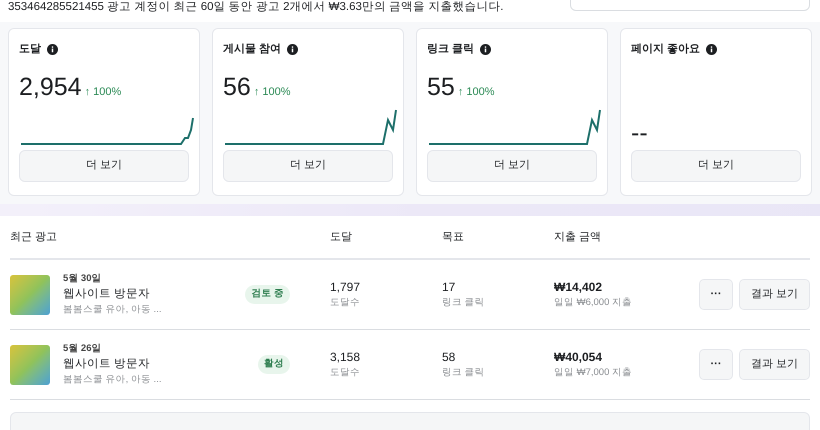 The image size is (820, 430). What do you see at coordinates (441, 87) in the screenshot?
I see `metric-value: 55` at bounding box center [441, 87].